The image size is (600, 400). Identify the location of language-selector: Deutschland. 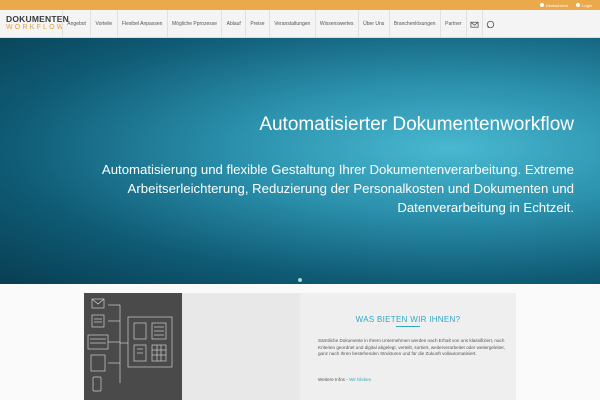
(554, 5).